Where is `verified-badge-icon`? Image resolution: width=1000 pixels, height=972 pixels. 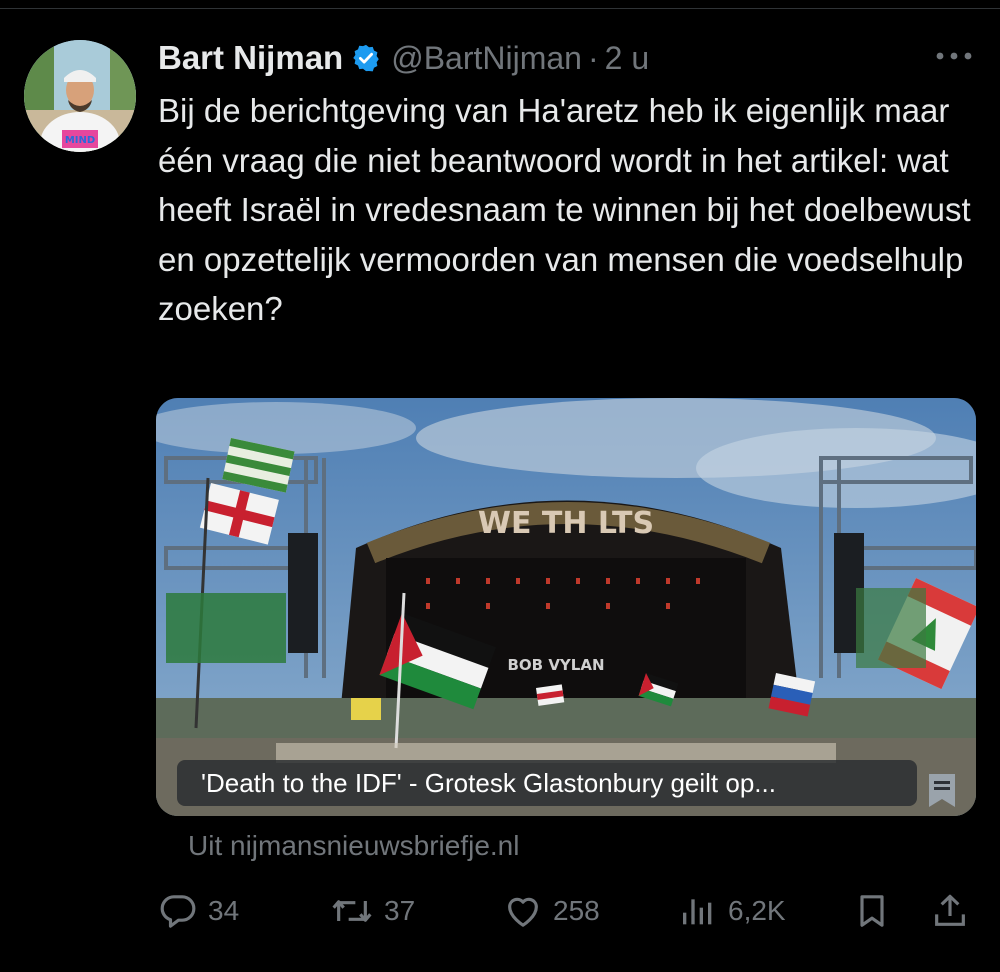
verified-badge-icon is located at coordinates (366, 58).